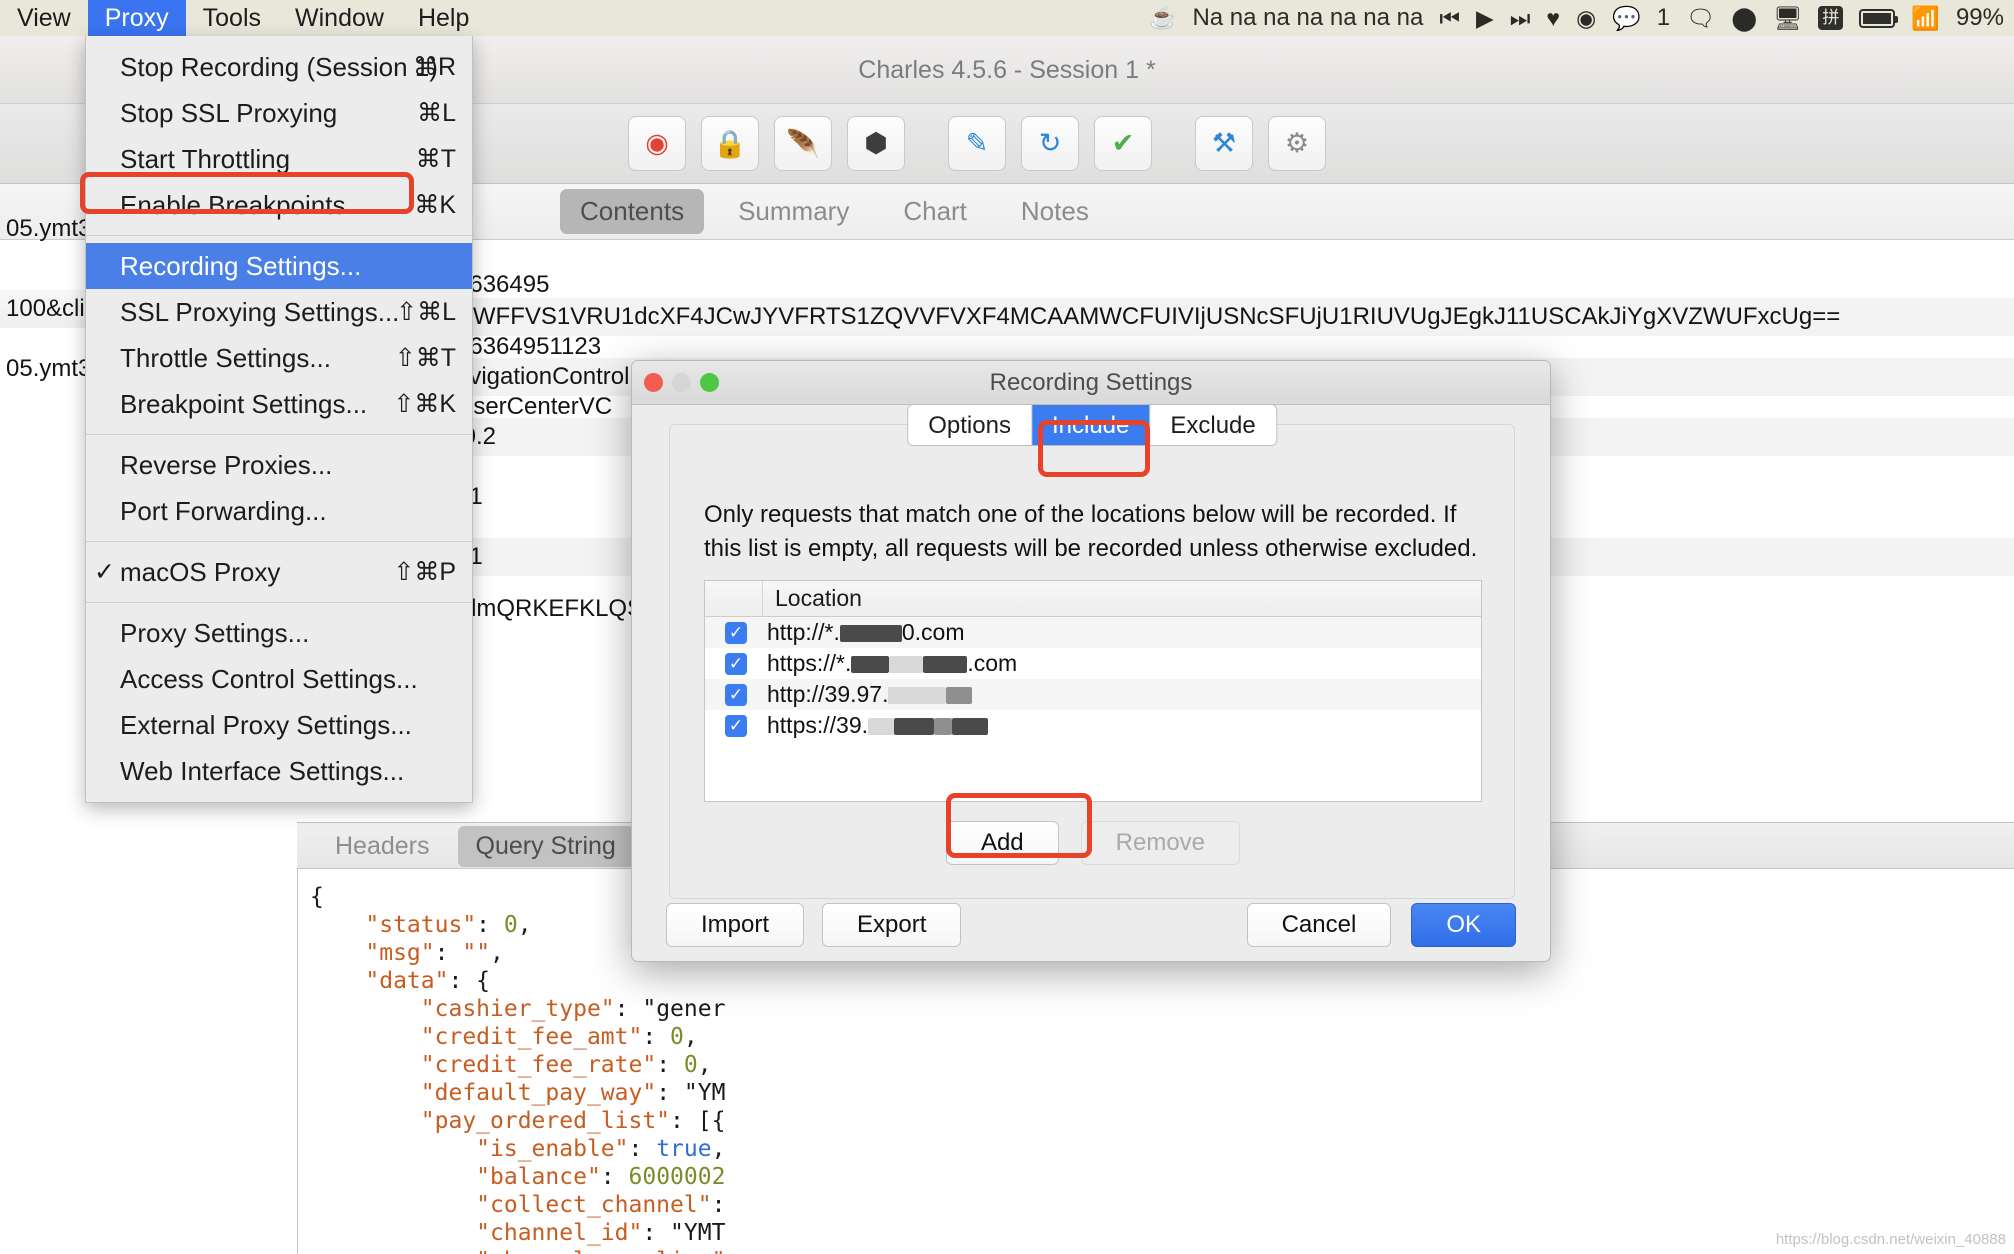 Image resolution: width=2014 pixels, height=1254 pixels. I want to click on throttle-icon: 🪶, so click(803, 143).